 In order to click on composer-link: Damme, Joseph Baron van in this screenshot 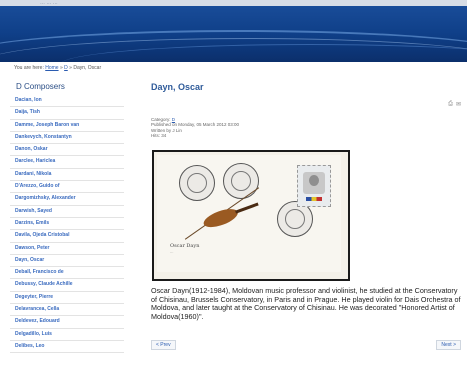, I will do `click(67, 126)`.